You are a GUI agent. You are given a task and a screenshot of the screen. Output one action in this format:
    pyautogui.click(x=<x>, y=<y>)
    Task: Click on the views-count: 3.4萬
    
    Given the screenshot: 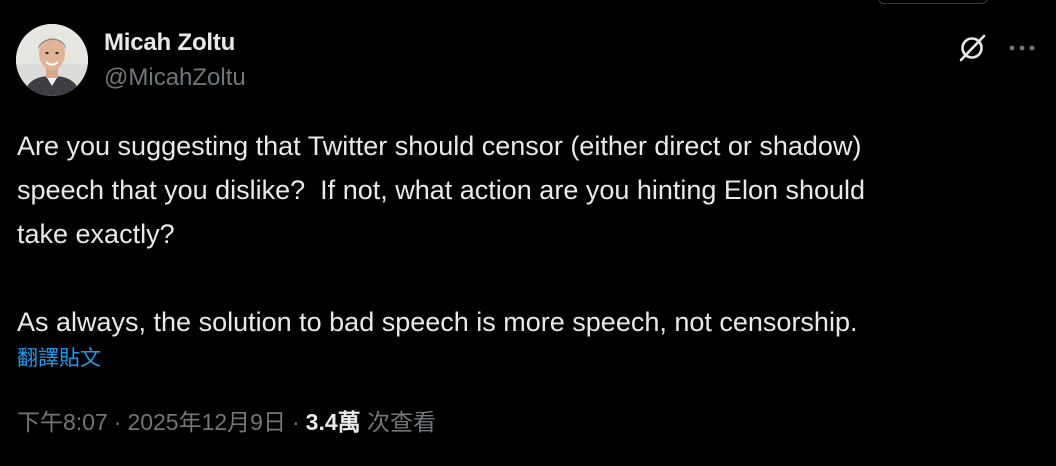 What is the action you would take?
    pyautogui.click(x=333, y=422)
    